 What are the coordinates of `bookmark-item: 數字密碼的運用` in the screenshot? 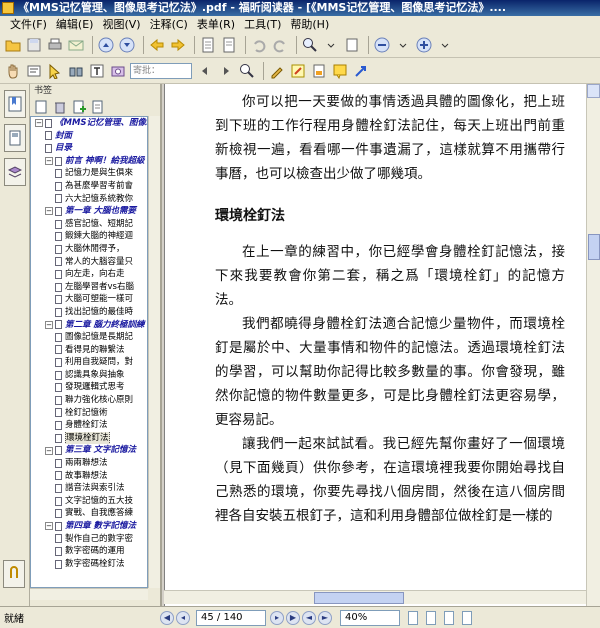 It's located at (89, 551).